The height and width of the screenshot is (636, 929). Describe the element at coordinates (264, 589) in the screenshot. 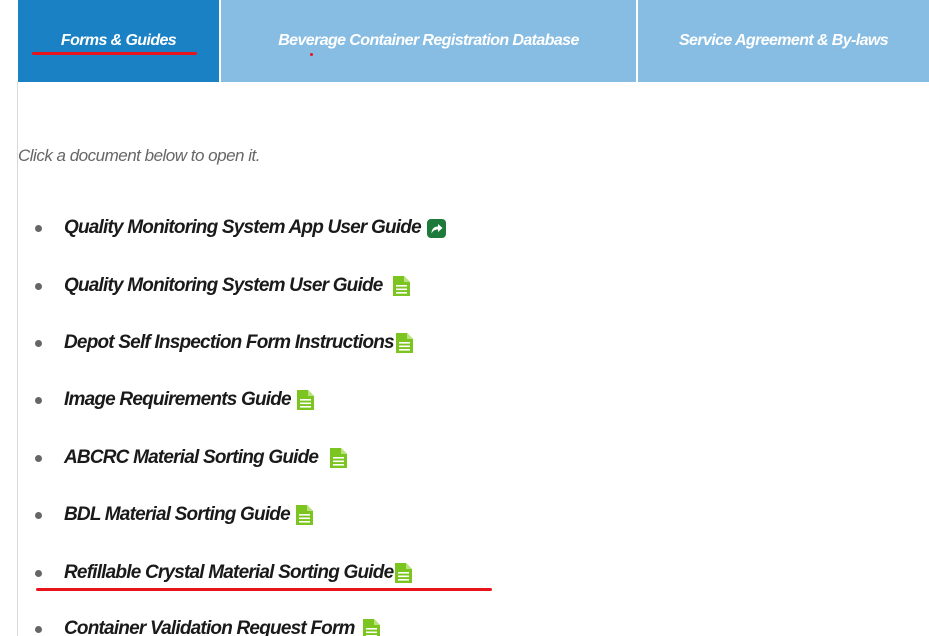

I see `annotation-underline-item` at that location.